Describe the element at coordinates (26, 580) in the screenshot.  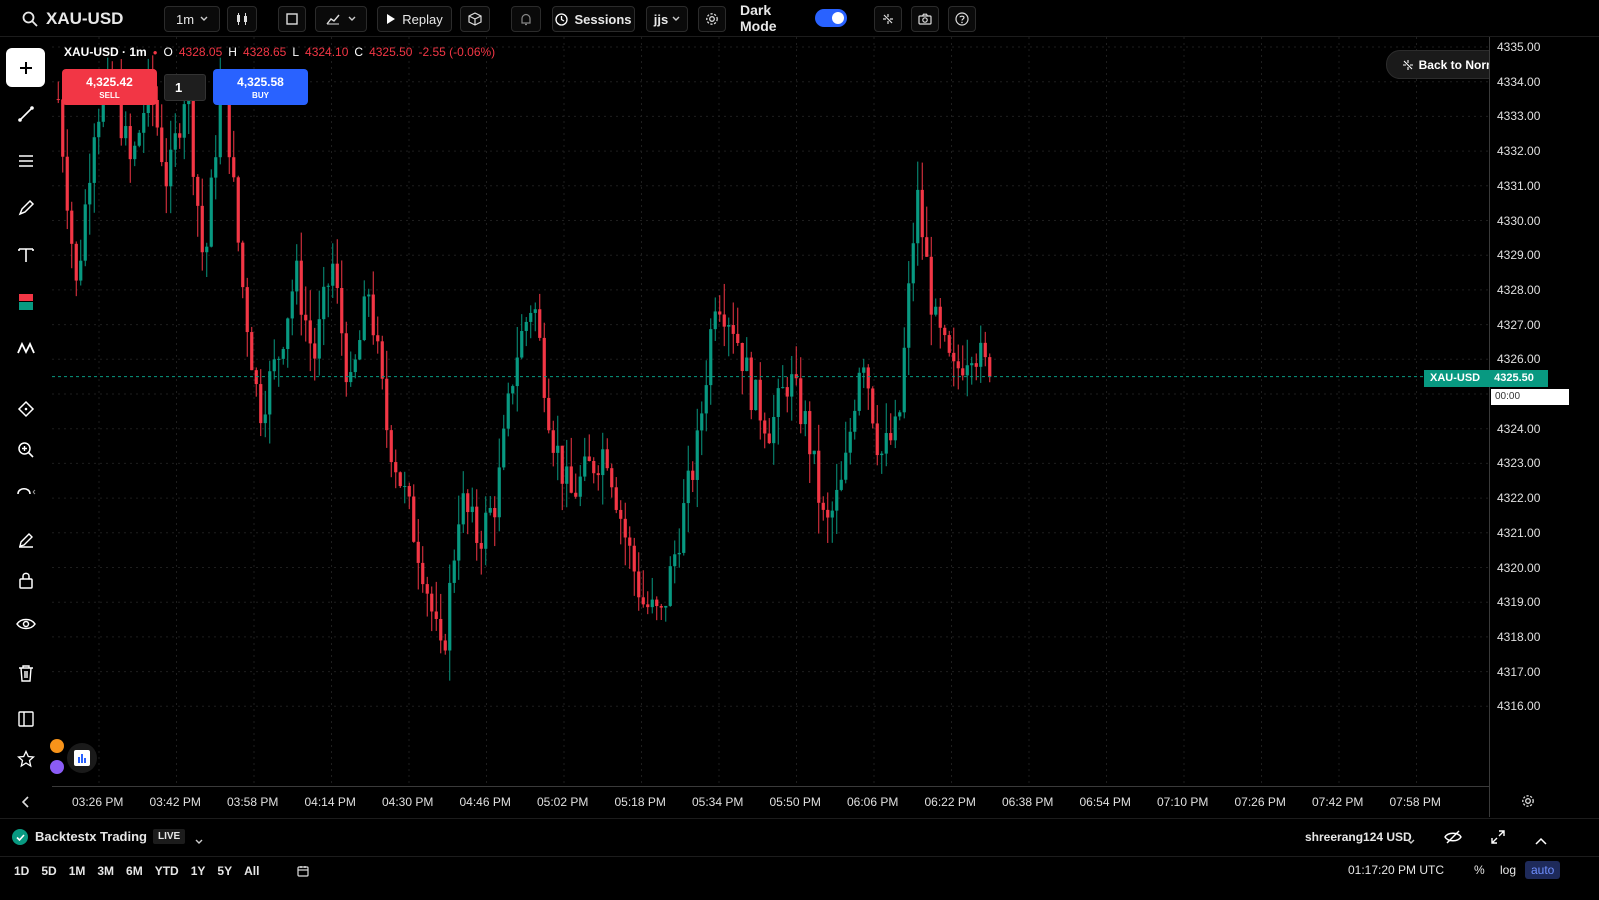
I see `lock-tool` at that location.